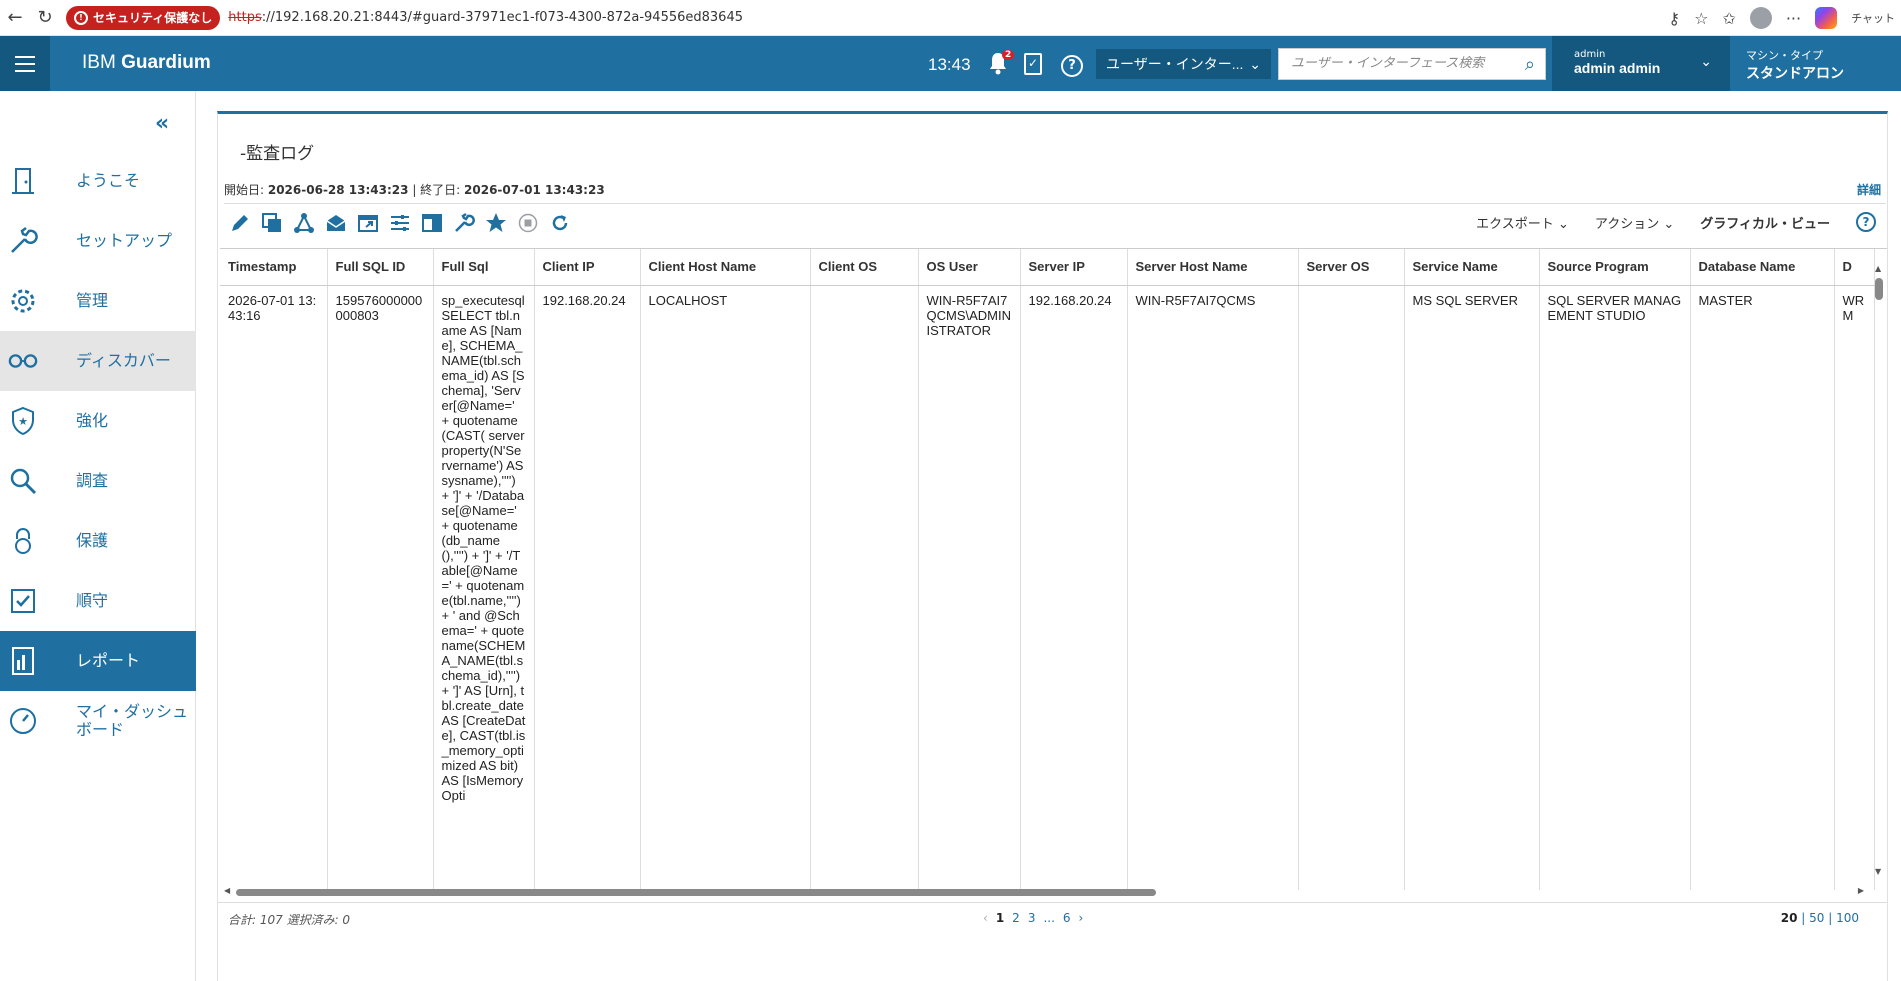 Image resolution: width=1901 pixels, height=981 pixels. I want to click on mail-open-icon, so click(336, 223).